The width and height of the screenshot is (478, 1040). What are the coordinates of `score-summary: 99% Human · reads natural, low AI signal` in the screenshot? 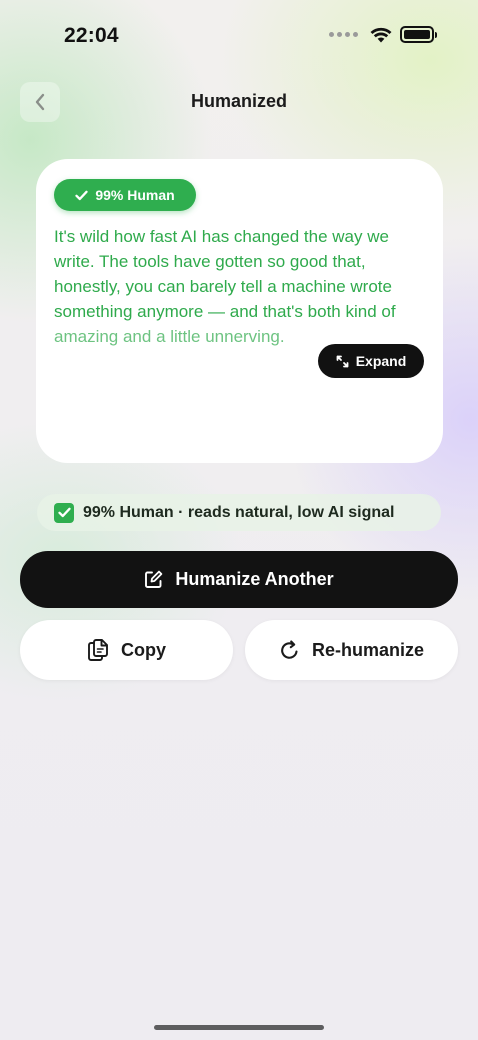 It's located at (239, 512).